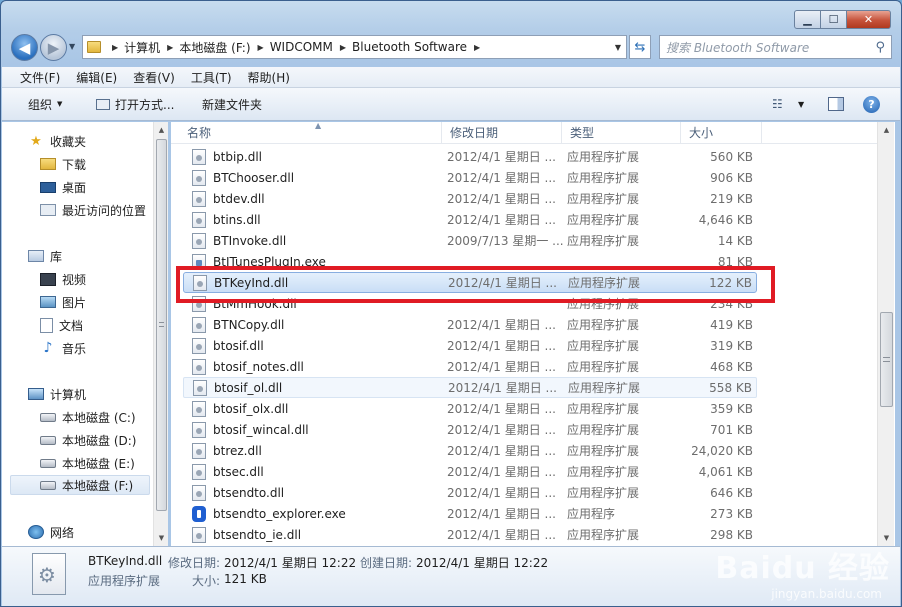  I want to click on file-name: BtITunesPlugIn.exe, so click(269, 261).